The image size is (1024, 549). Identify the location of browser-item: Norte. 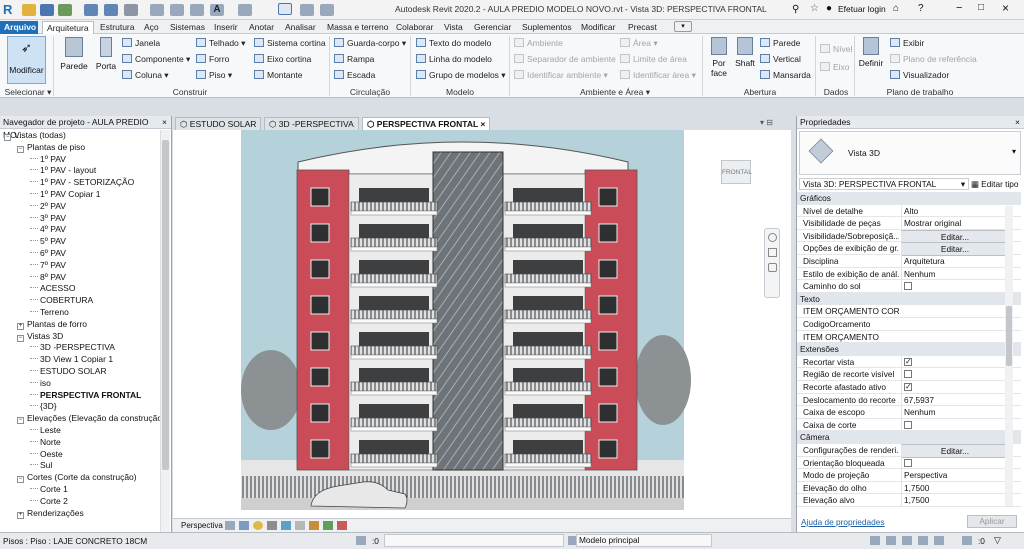
(45, 443).